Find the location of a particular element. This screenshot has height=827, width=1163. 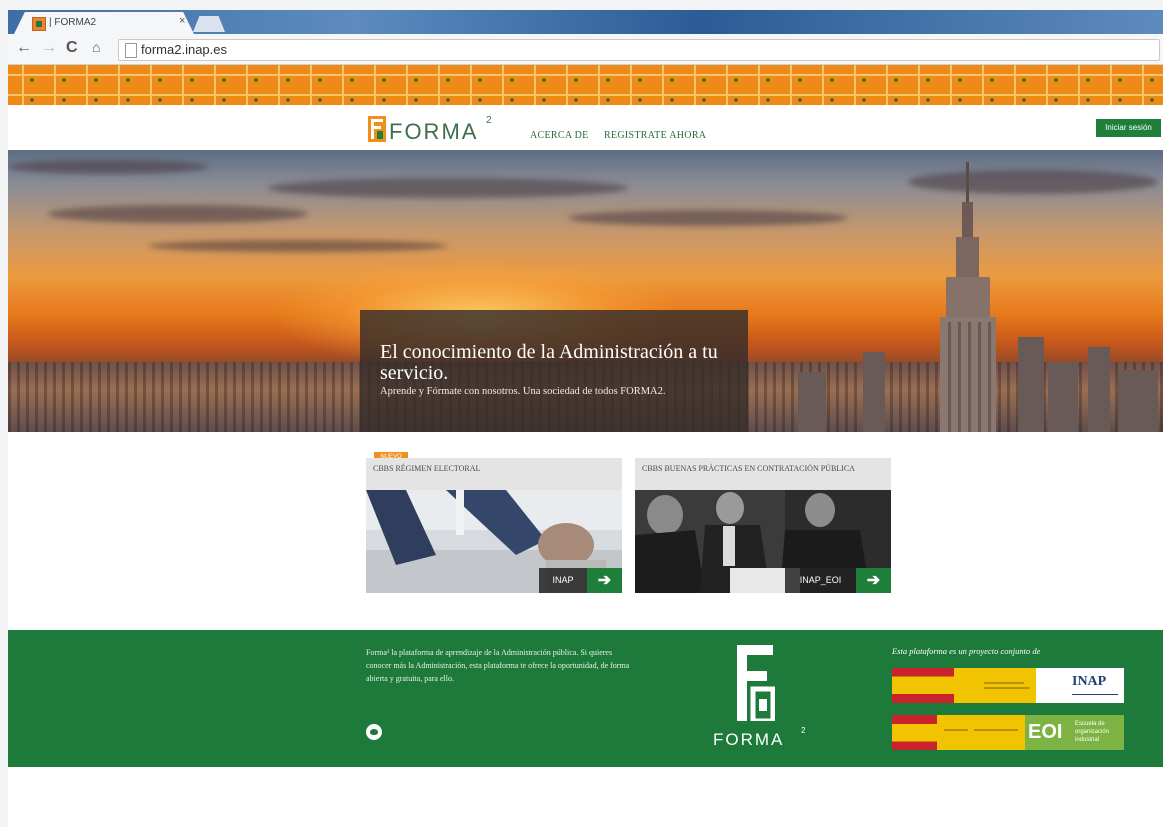

ministry-block is located at coordinates (1007, 685).